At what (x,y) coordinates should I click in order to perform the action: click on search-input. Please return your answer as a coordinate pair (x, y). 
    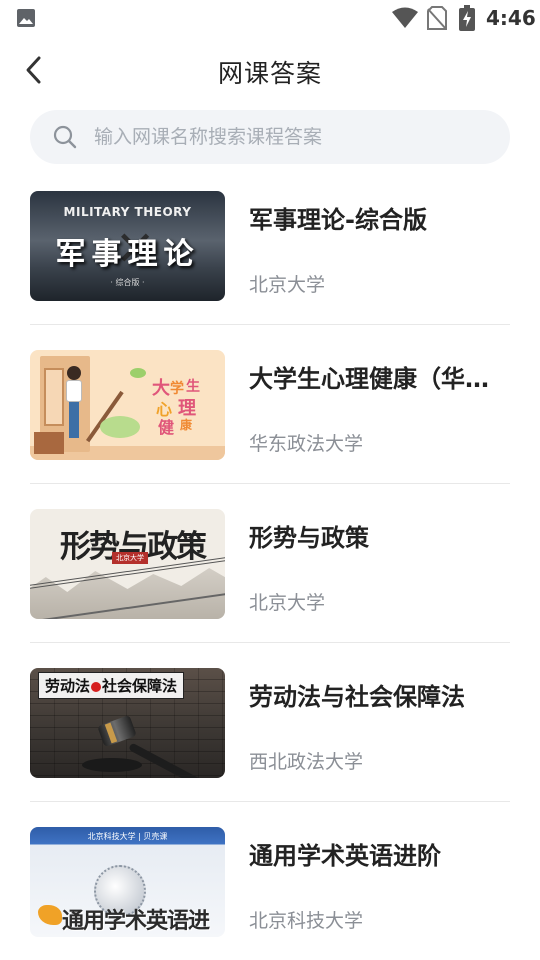
    Looking at the image, I should click on (284, 137).